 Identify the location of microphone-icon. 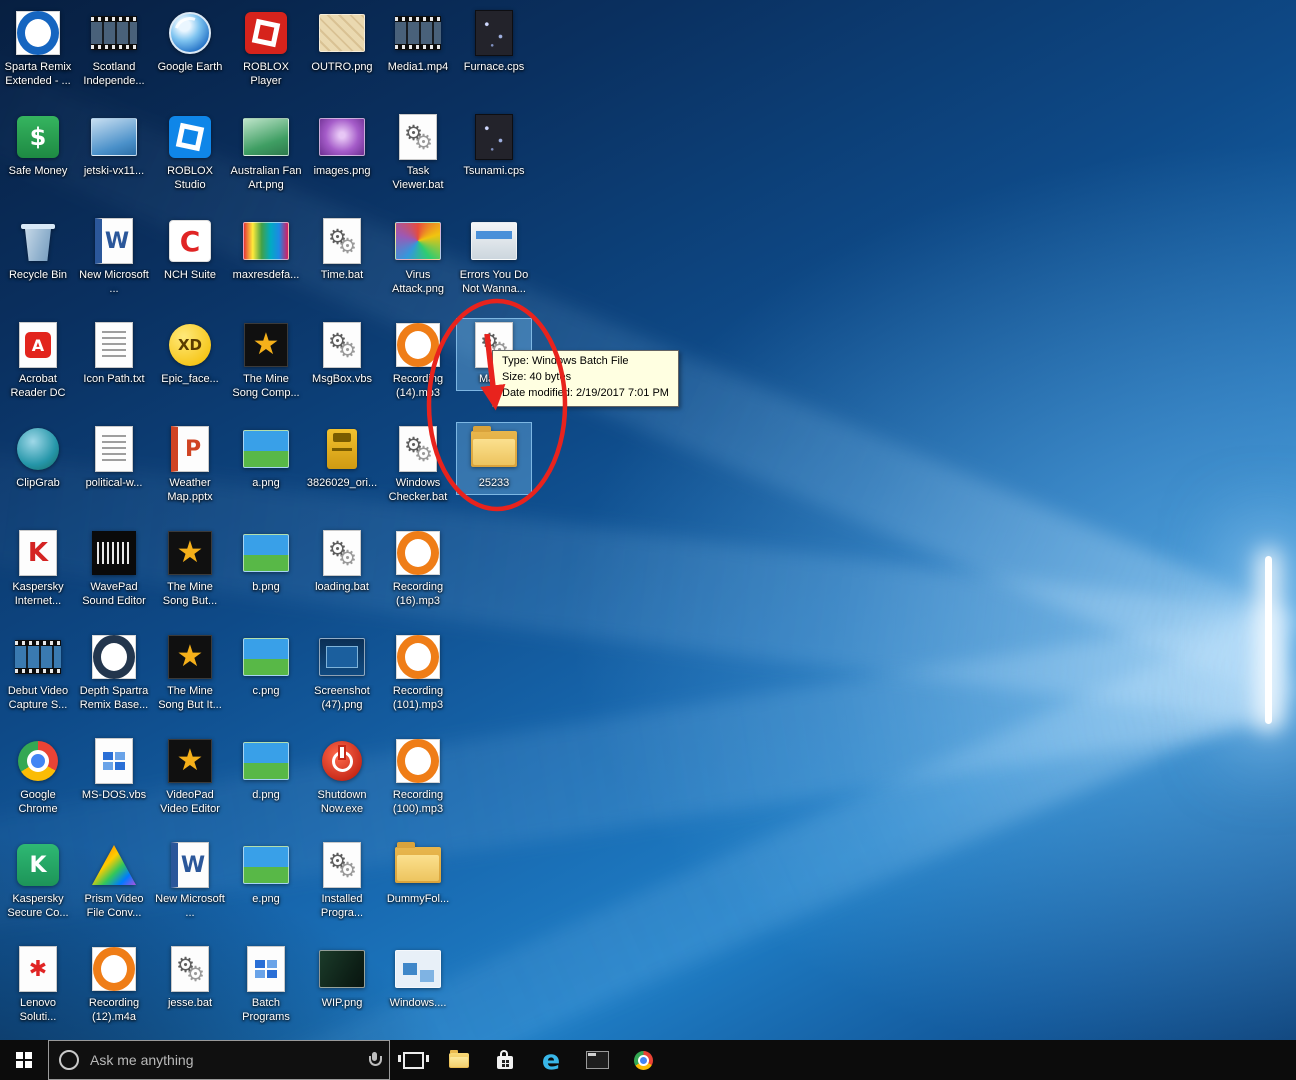
(374, 1060).